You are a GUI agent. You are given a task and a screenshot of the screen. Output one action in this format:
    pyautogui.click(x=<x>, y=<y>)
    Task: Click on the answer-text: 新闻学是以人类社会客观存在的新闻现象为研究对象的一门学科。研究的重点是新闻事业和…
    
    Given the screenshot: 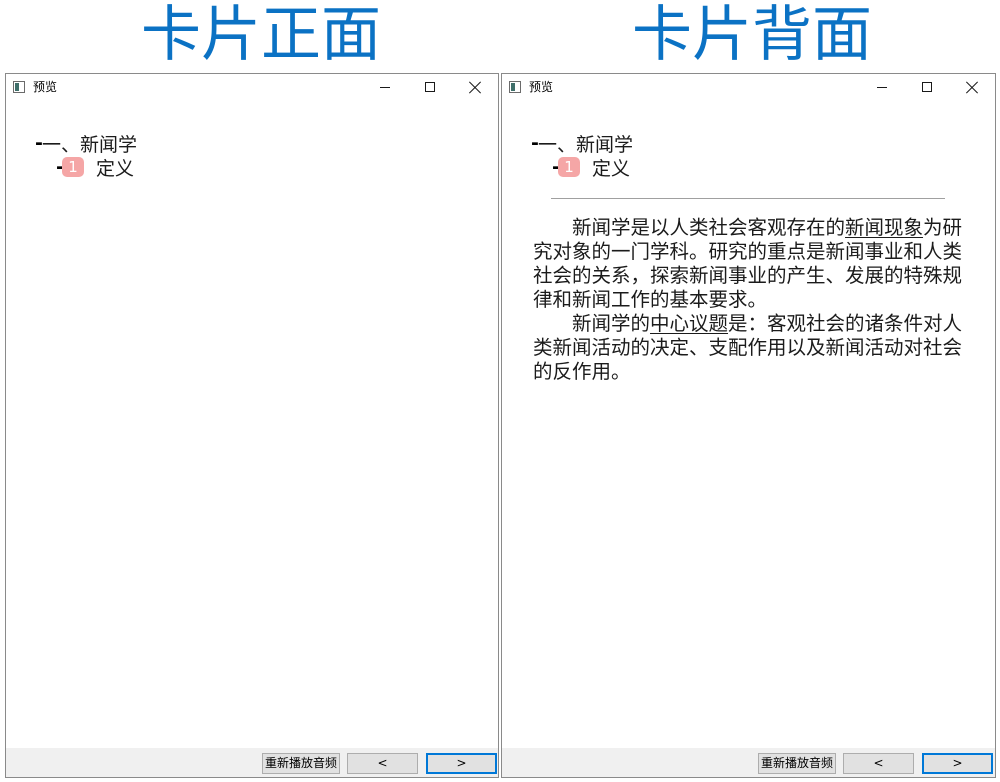 What is the action you would take?
    pyautogui.click(x=748, y=300)
    